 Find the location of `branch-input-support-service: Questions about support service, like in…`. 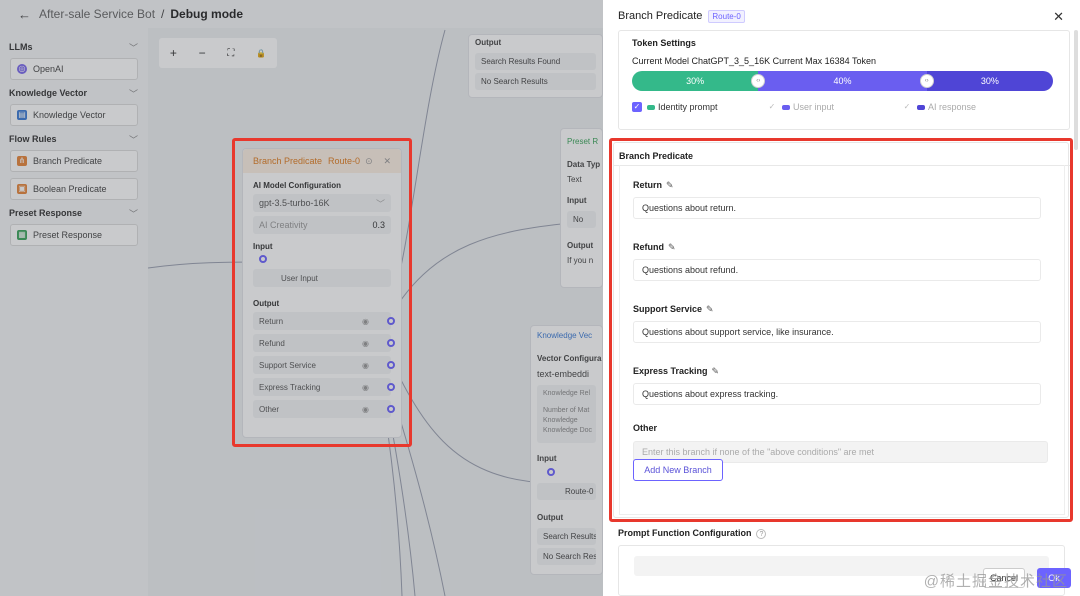

branch-input-support-service: Questions about support service, like in… is located at coordinates (837, 332).